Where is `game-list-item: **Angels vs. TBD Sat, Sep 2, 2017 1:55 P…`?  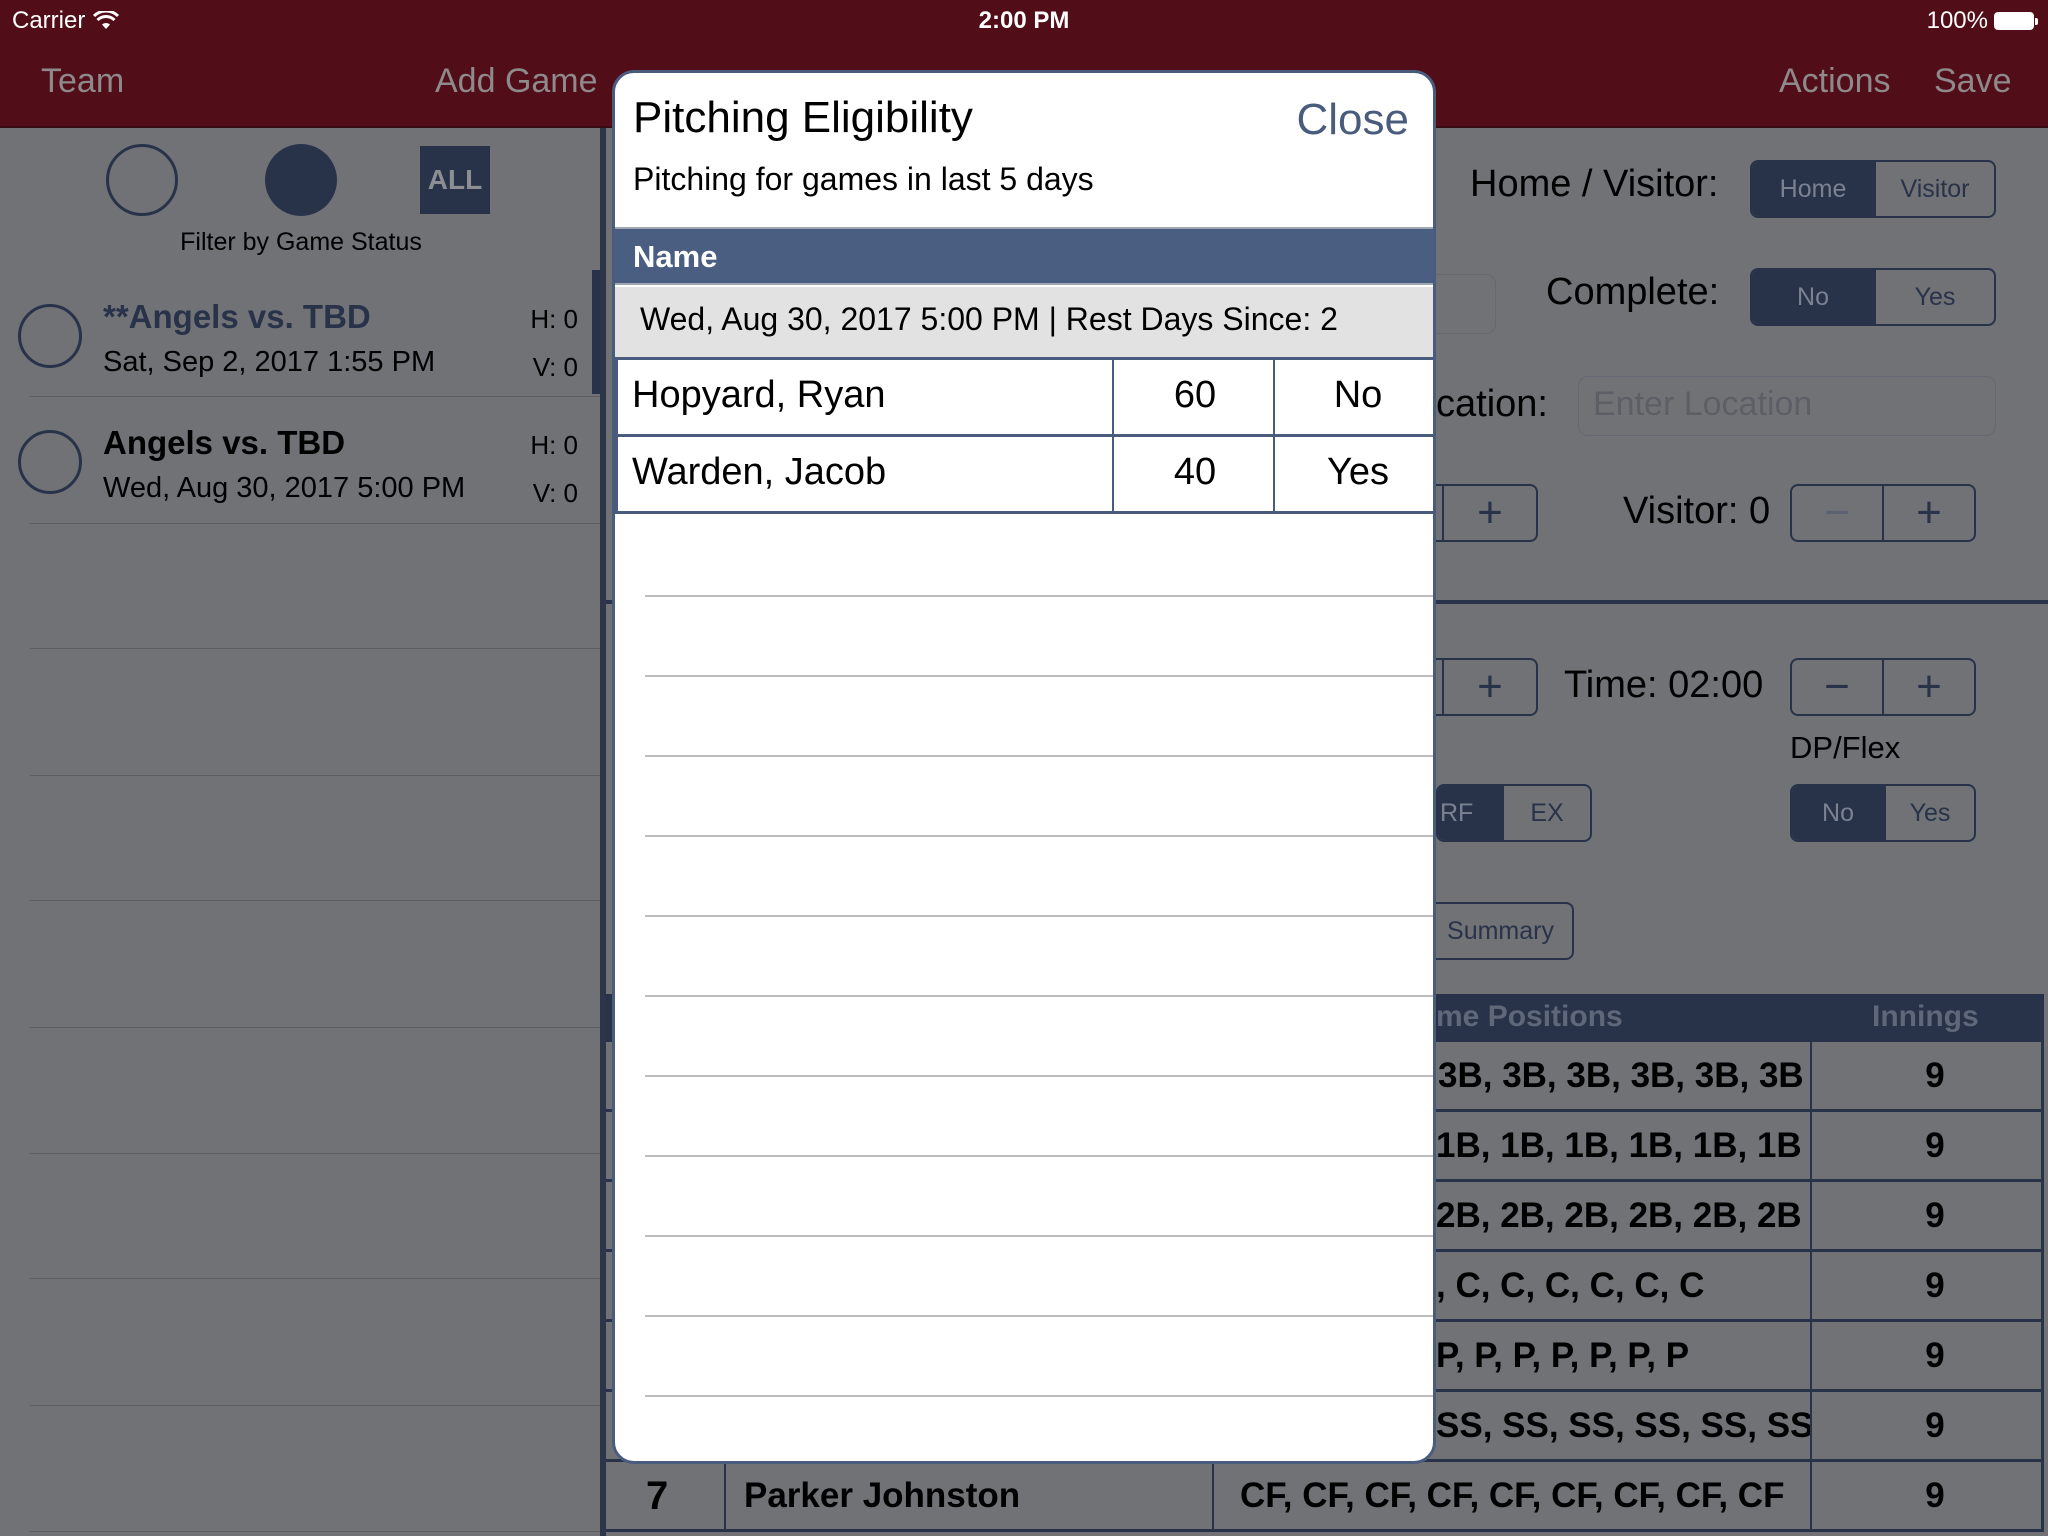 game-list-item: **Angels vs. TBD Sat, Sep 2, 2017 1:55 P… is located at coordinates (301, 339).